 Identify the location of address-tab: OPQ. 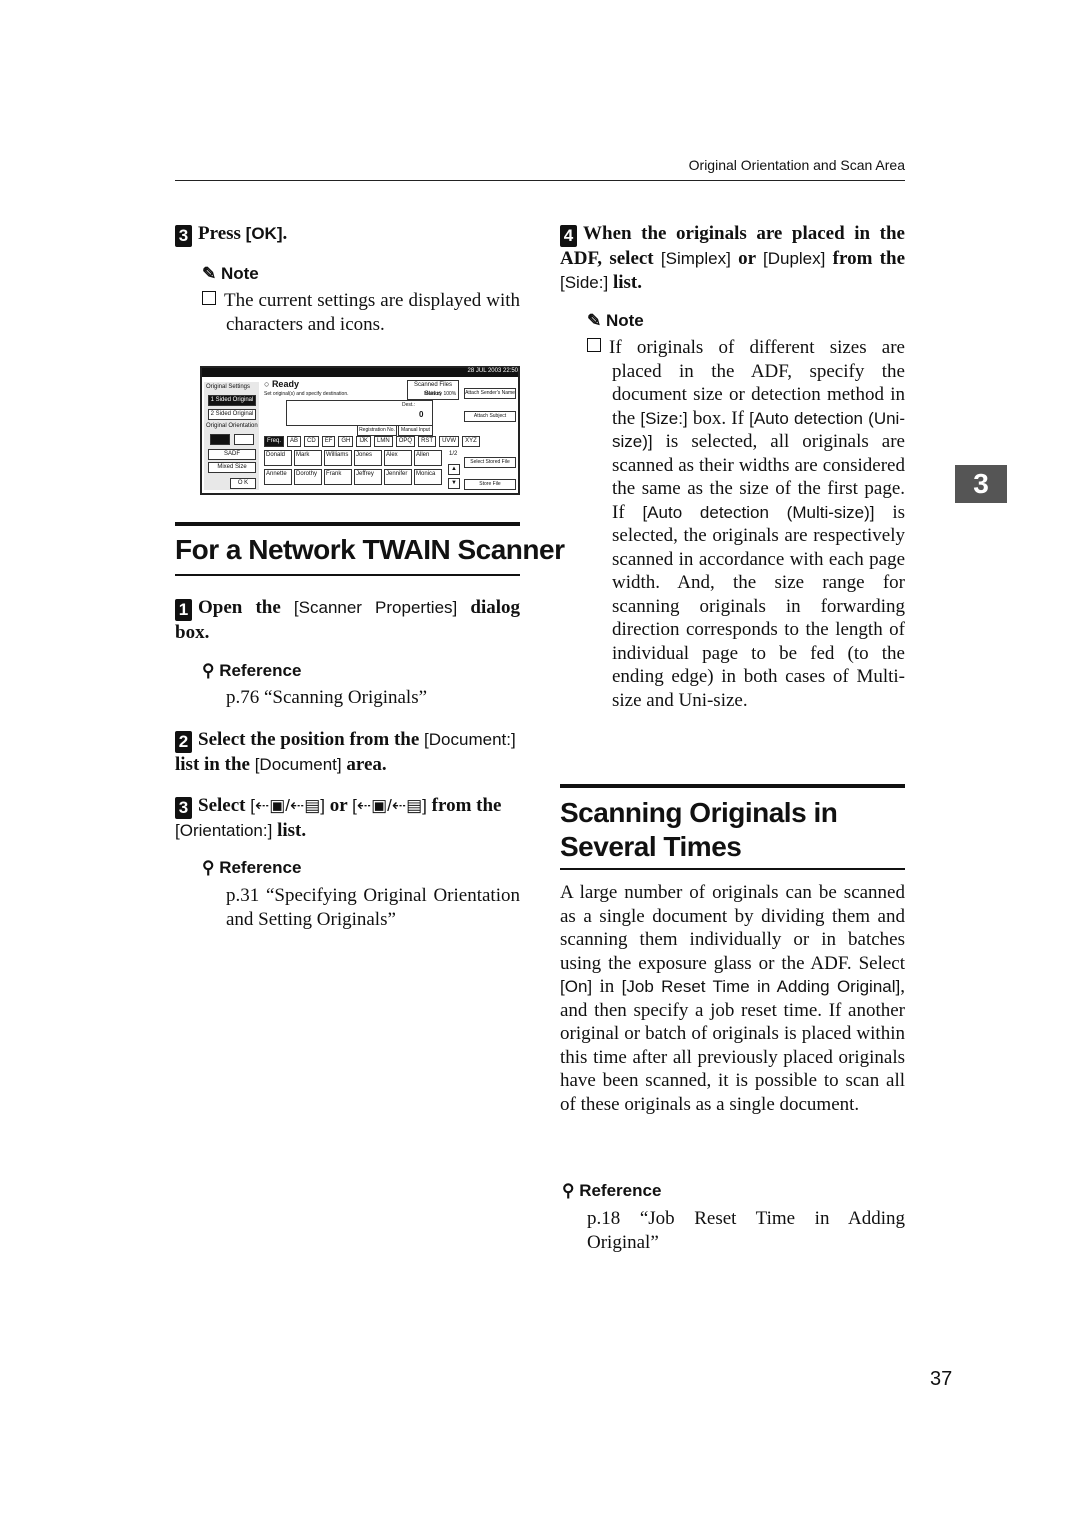
(405, 441).